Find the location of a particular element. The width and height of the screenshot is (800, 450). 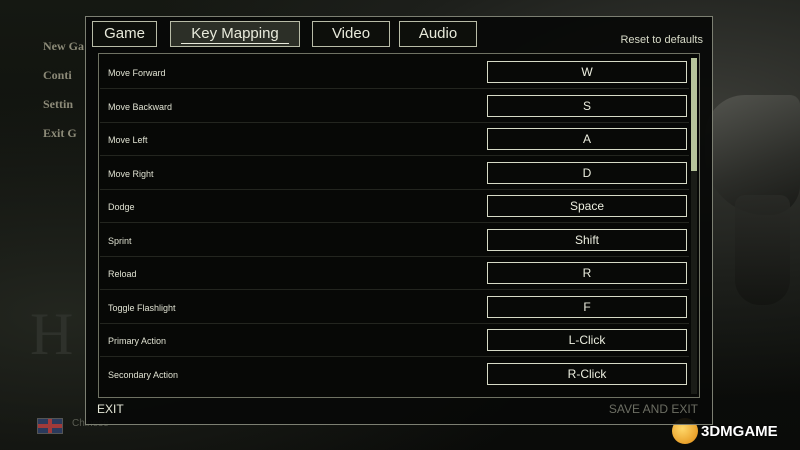

binding-row-dodge: Dodge Space is located at coordinates (394, 207).